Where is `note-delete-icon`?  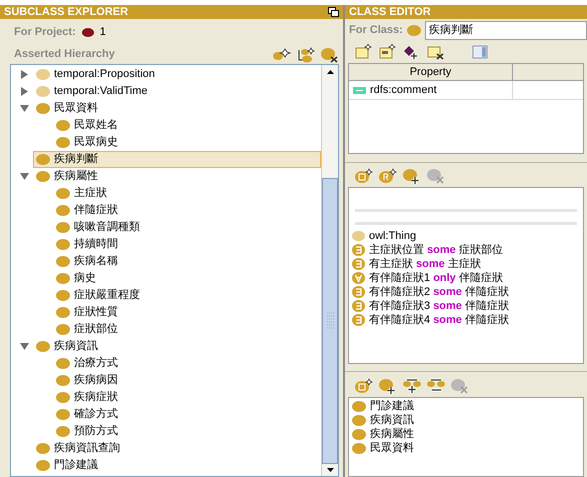
note-delete-icon is located at coordinates (436, 52).